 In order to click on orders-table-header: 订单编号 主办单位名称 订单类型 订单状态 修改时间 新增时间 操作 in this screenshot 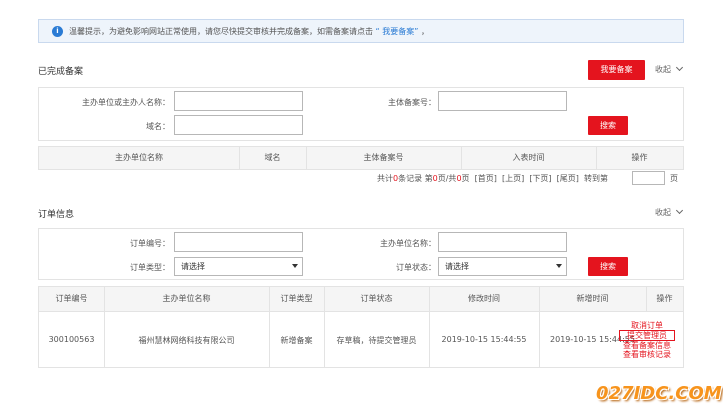, I will do `click(361, 299)`.